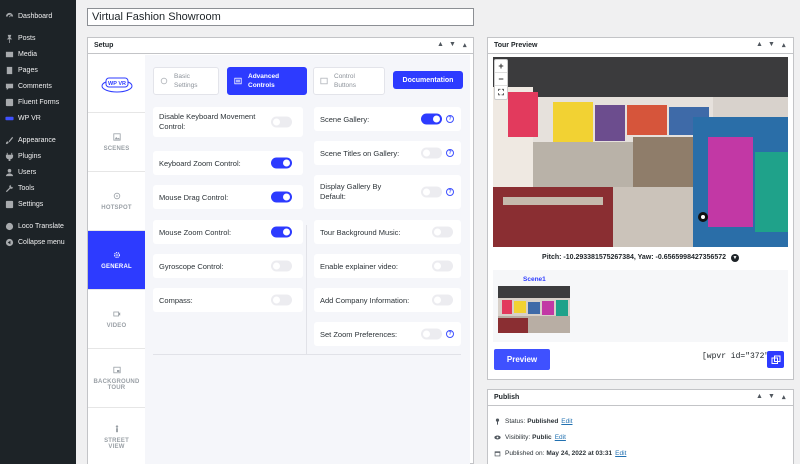 Image resolution: width=800 pixels, height=464 pixels. I want to click on option-company-info: Add Company Information:, so click(387, 300).